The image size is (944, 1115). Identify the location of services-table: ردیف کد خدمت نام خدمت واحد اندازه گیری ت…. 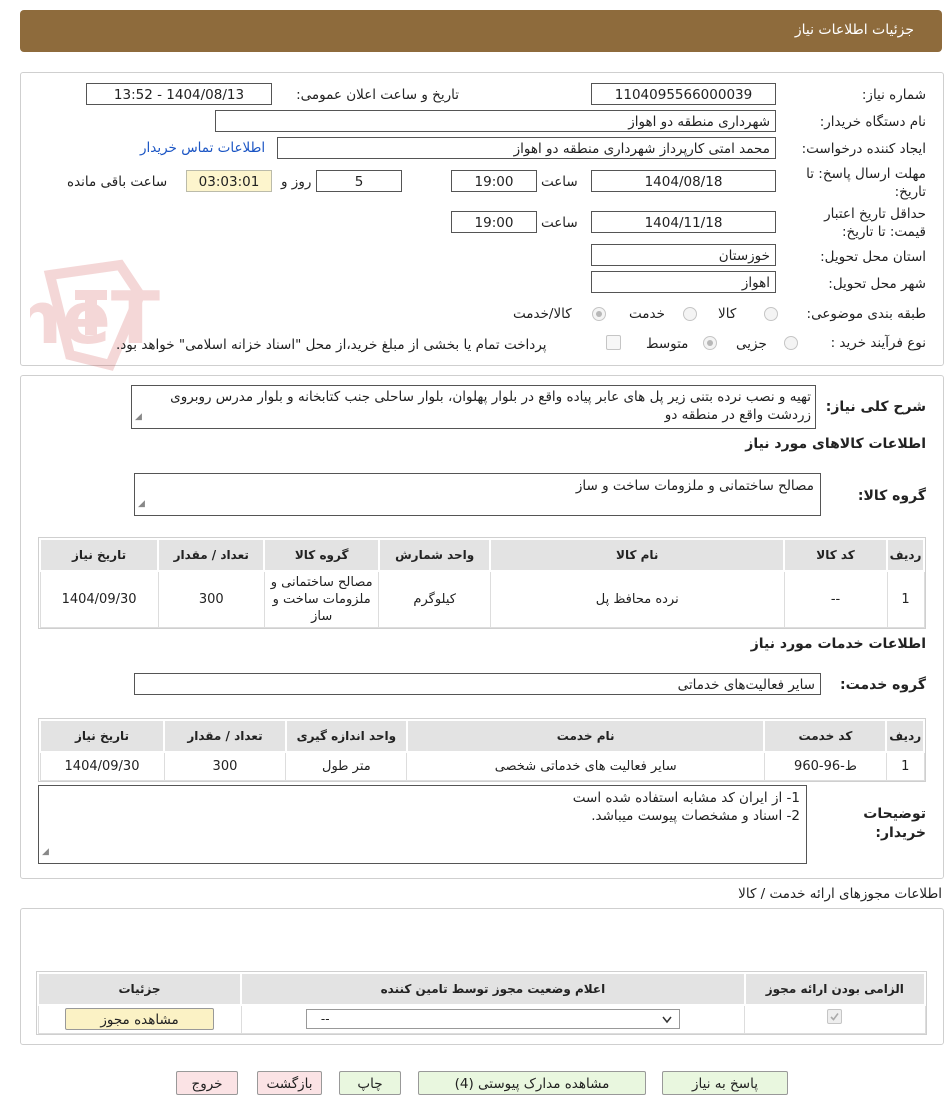
(482, 750).